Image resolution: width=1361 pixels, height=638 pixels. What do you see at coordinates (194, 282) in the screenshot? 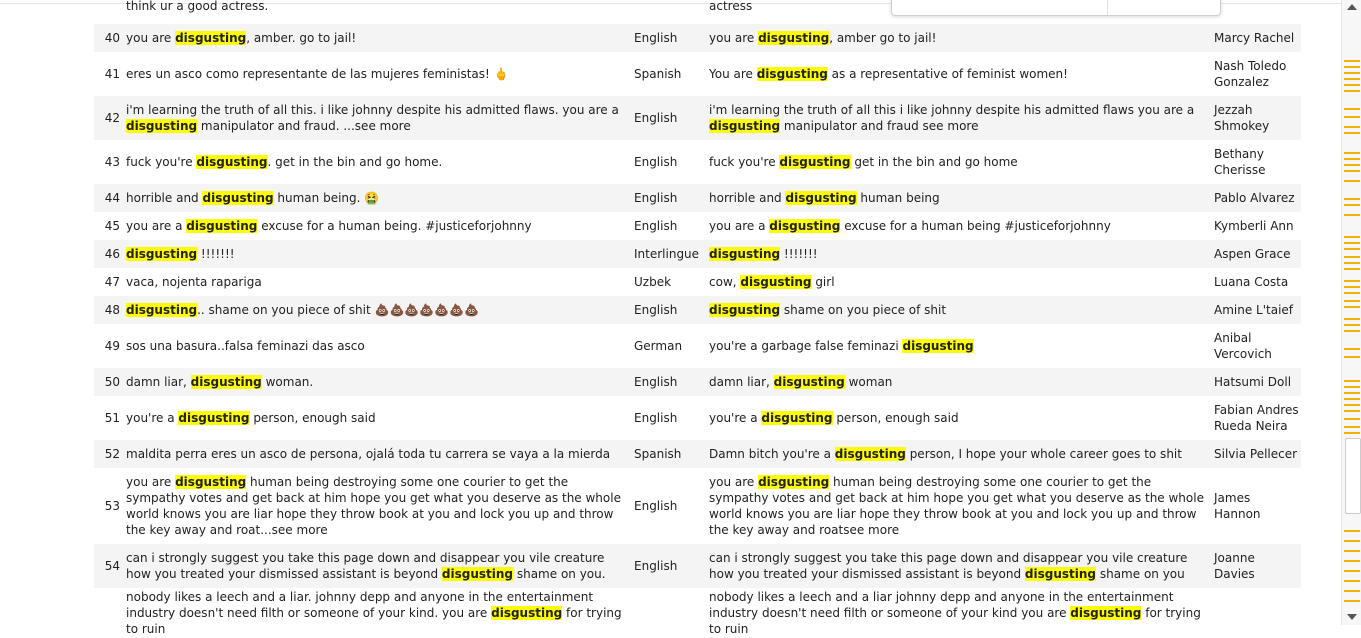
I see `original-comment-text: vaca, nojenta rapariga` at bounding box center [194, 282].